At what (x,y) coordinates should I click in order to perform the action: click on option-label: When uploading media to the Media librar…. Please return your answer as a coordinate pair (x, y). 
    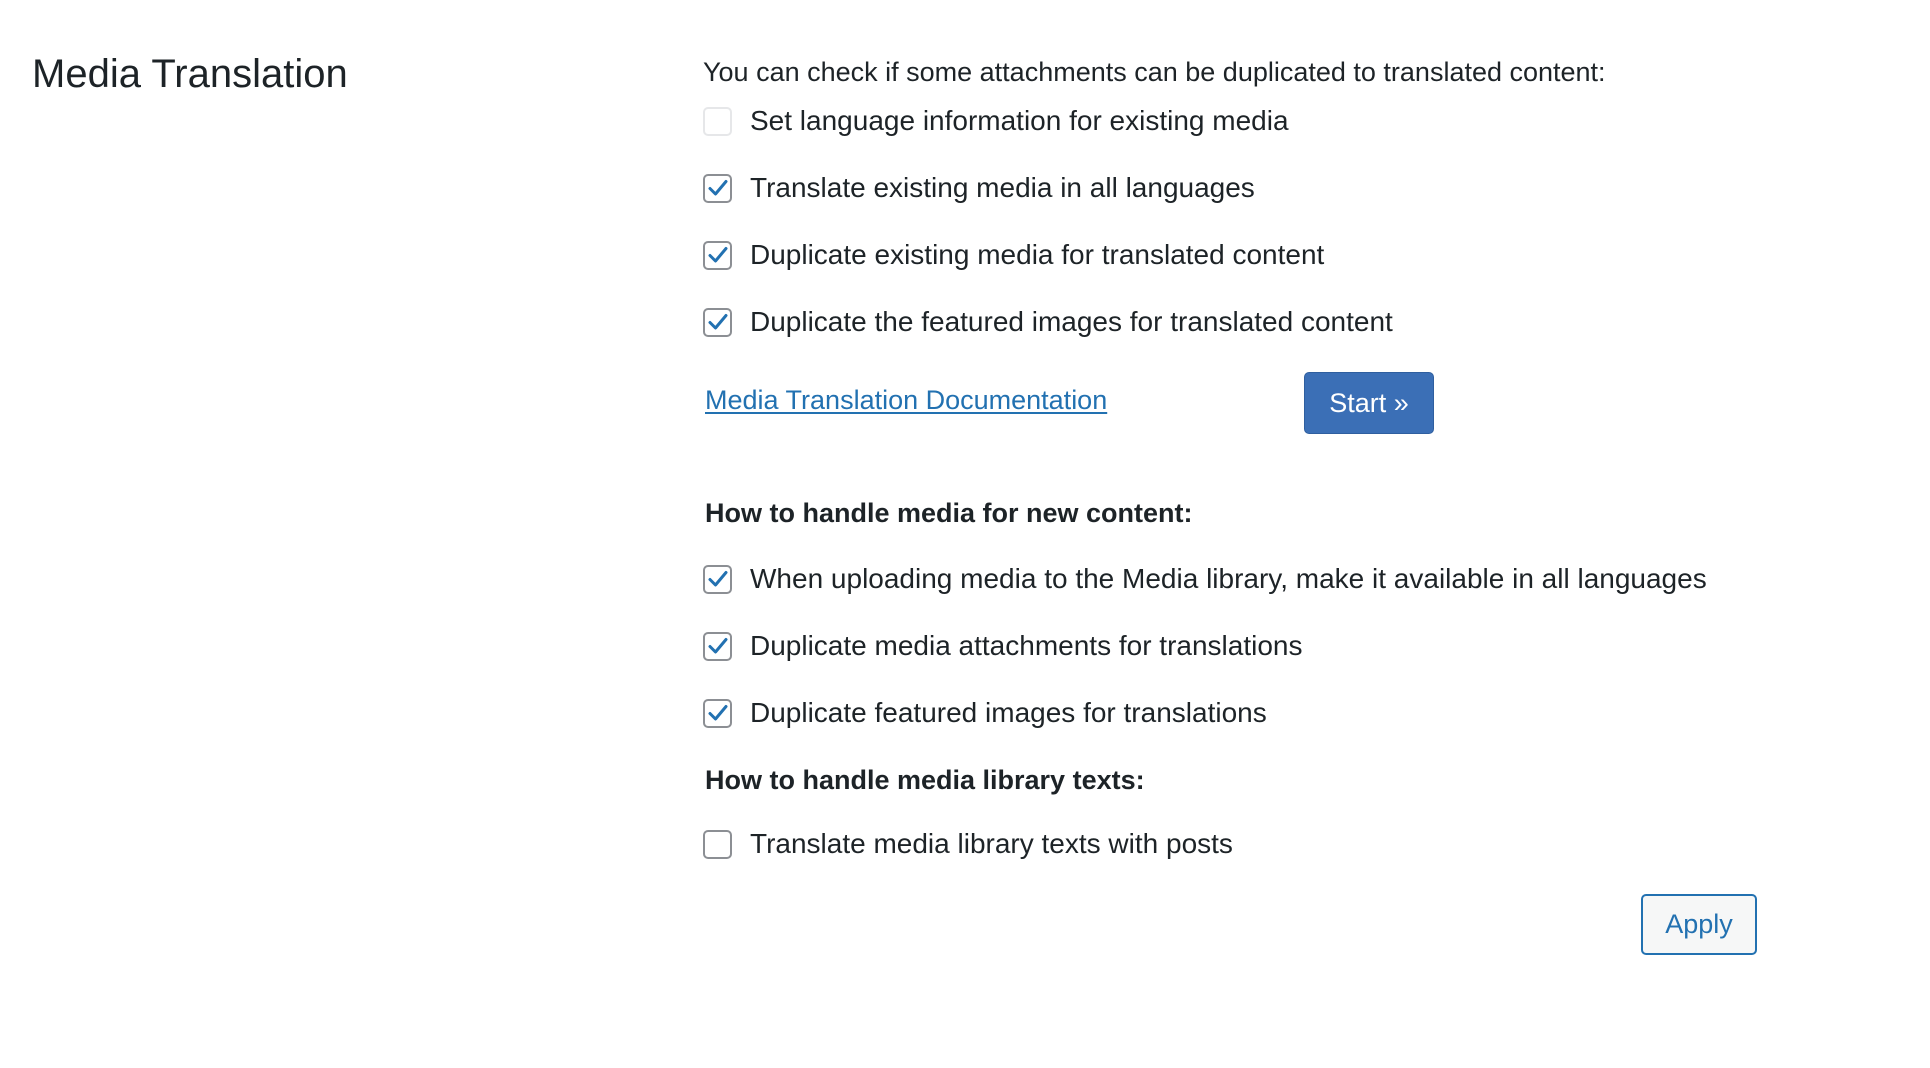
    Looking at the image, I should click on (1228, 578).